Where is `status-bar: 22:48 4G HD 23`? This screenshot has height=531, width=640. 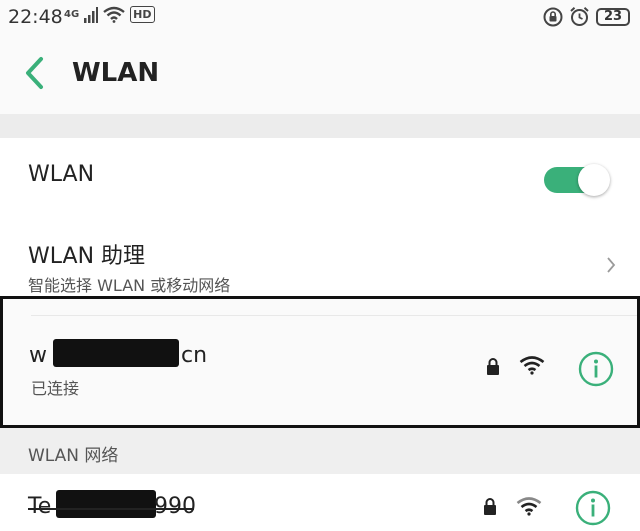 status-bar: 22:48 4G HD 23 is located at coordinates (320, 17).